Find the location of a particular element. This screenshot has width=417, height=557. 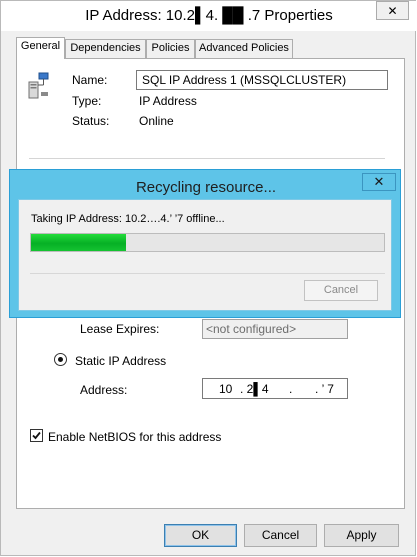

name-label: Name: is located at coordinates (90, 80).